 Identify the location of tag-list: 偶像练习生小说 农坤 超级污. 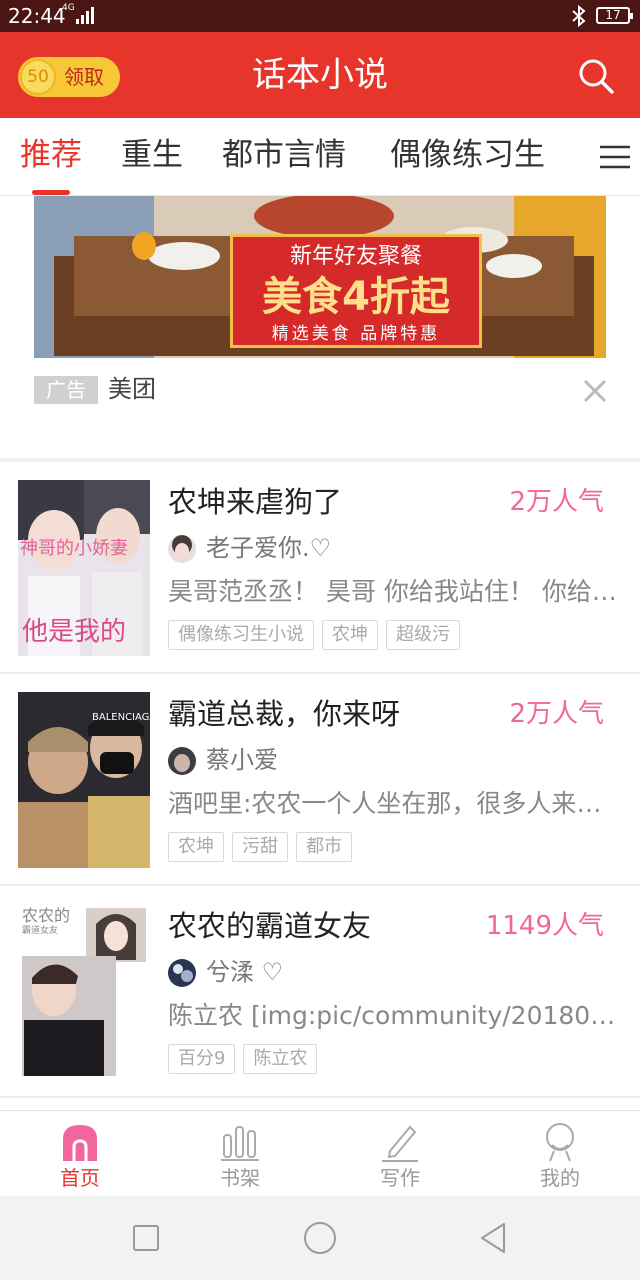
(314, 636).